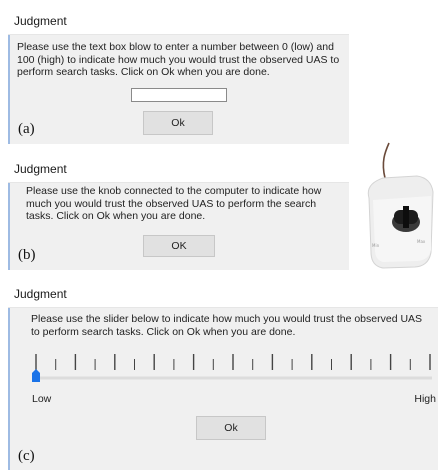 The image size is (438, 470). I want to click on panel-tag: (a), so click(26, 129).